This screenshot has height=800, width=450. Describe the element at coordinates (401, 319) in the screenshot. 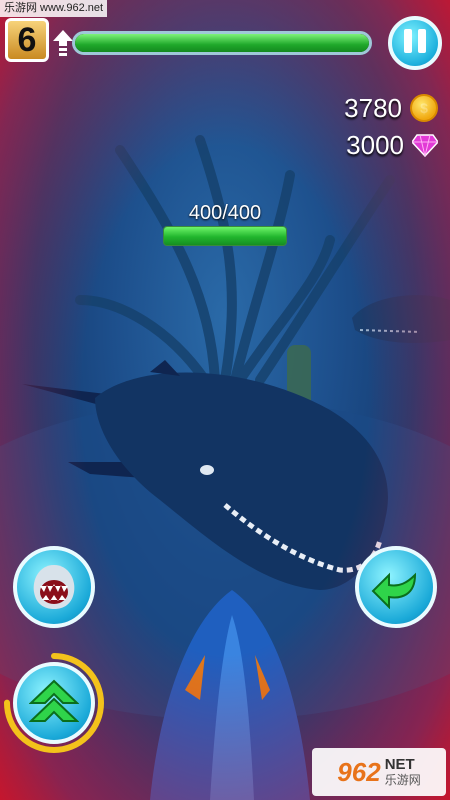

I see `distant-whale` at that location.